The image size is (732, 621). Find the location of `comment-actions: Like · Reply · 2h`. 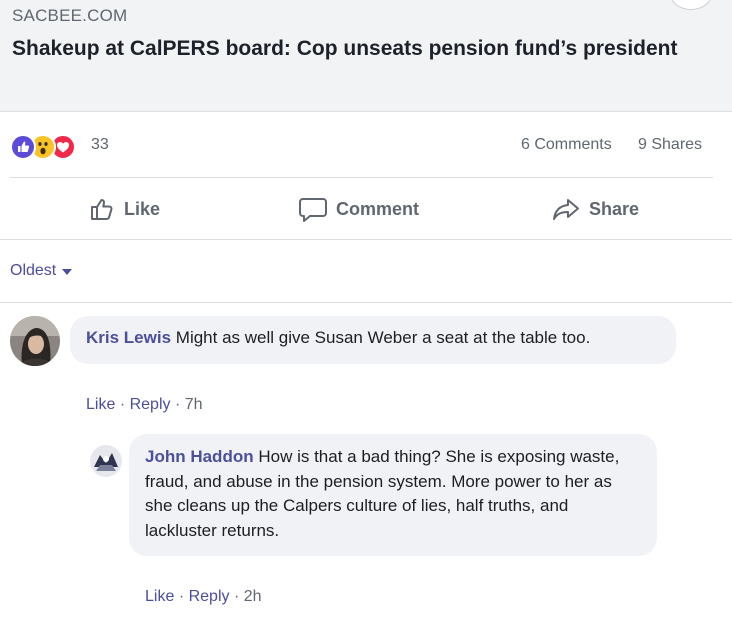

comment-actions: Like · Reply · 2h is located at coordinates (203, 596).